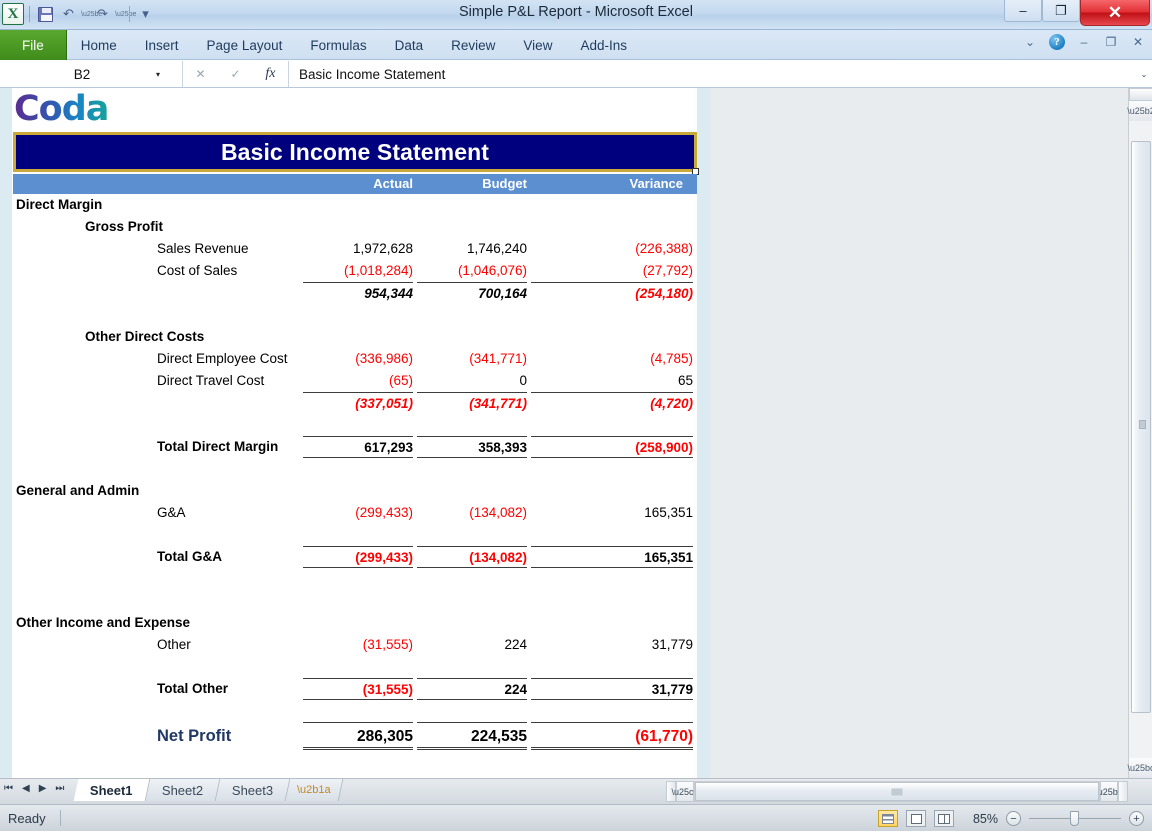 This screenshot has height=832, width=1152. I want to click on status-right-controls: 85% − +, so click(1011, 818).